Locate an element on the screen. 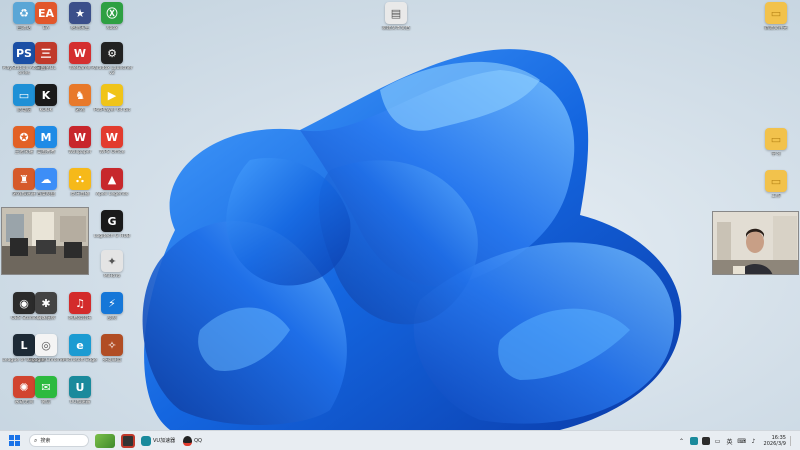 The height and width of the screenshot is (450, 800). game3-icon: ♞ is located at coordinates (80, 95).